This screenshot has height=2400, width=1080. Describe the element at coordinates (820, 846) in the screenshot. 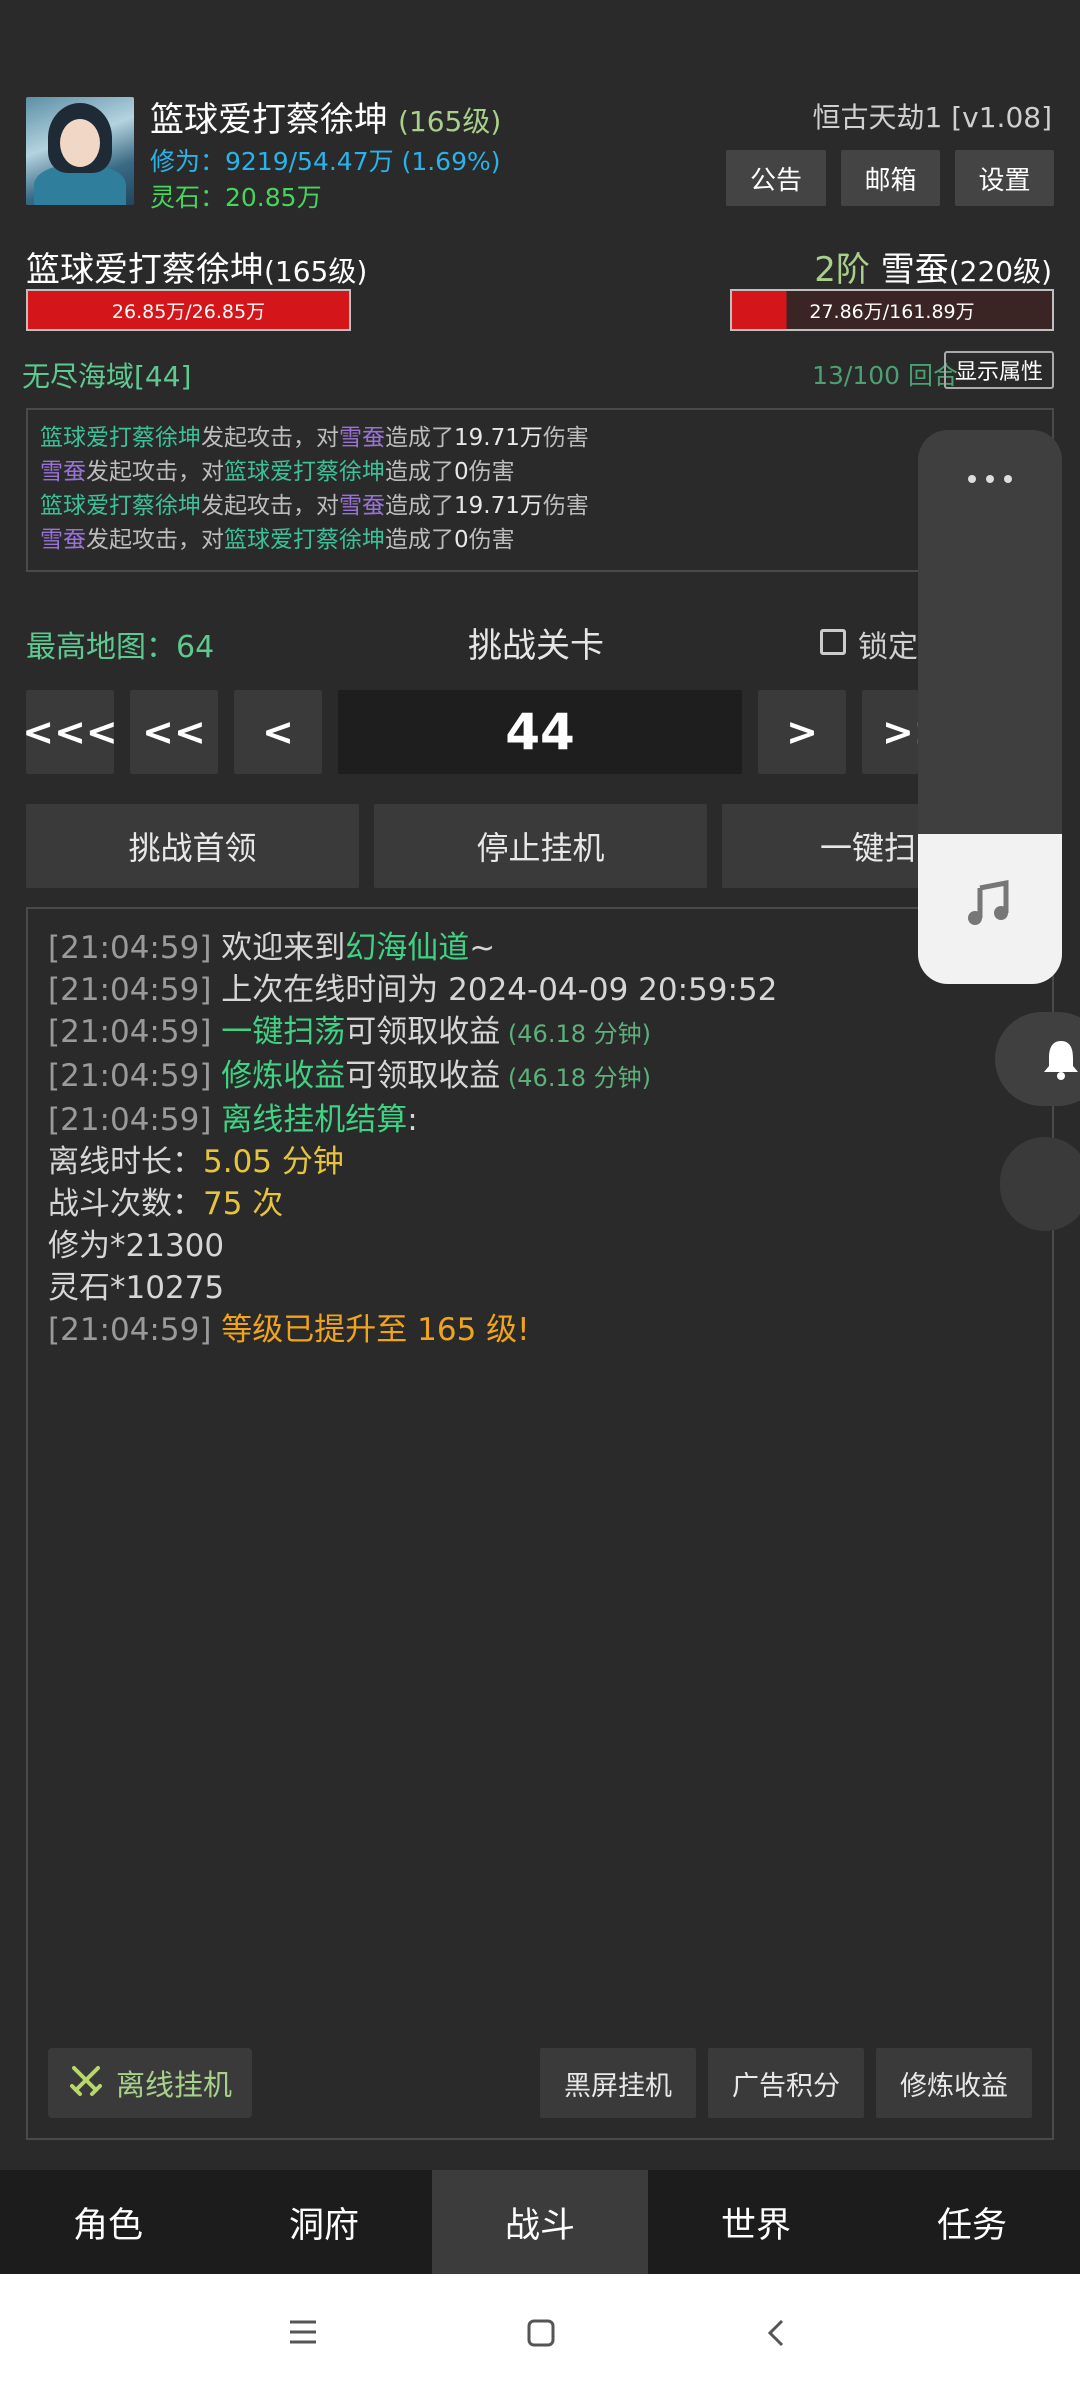

I see `sweep-button: 一键扫` at that location.